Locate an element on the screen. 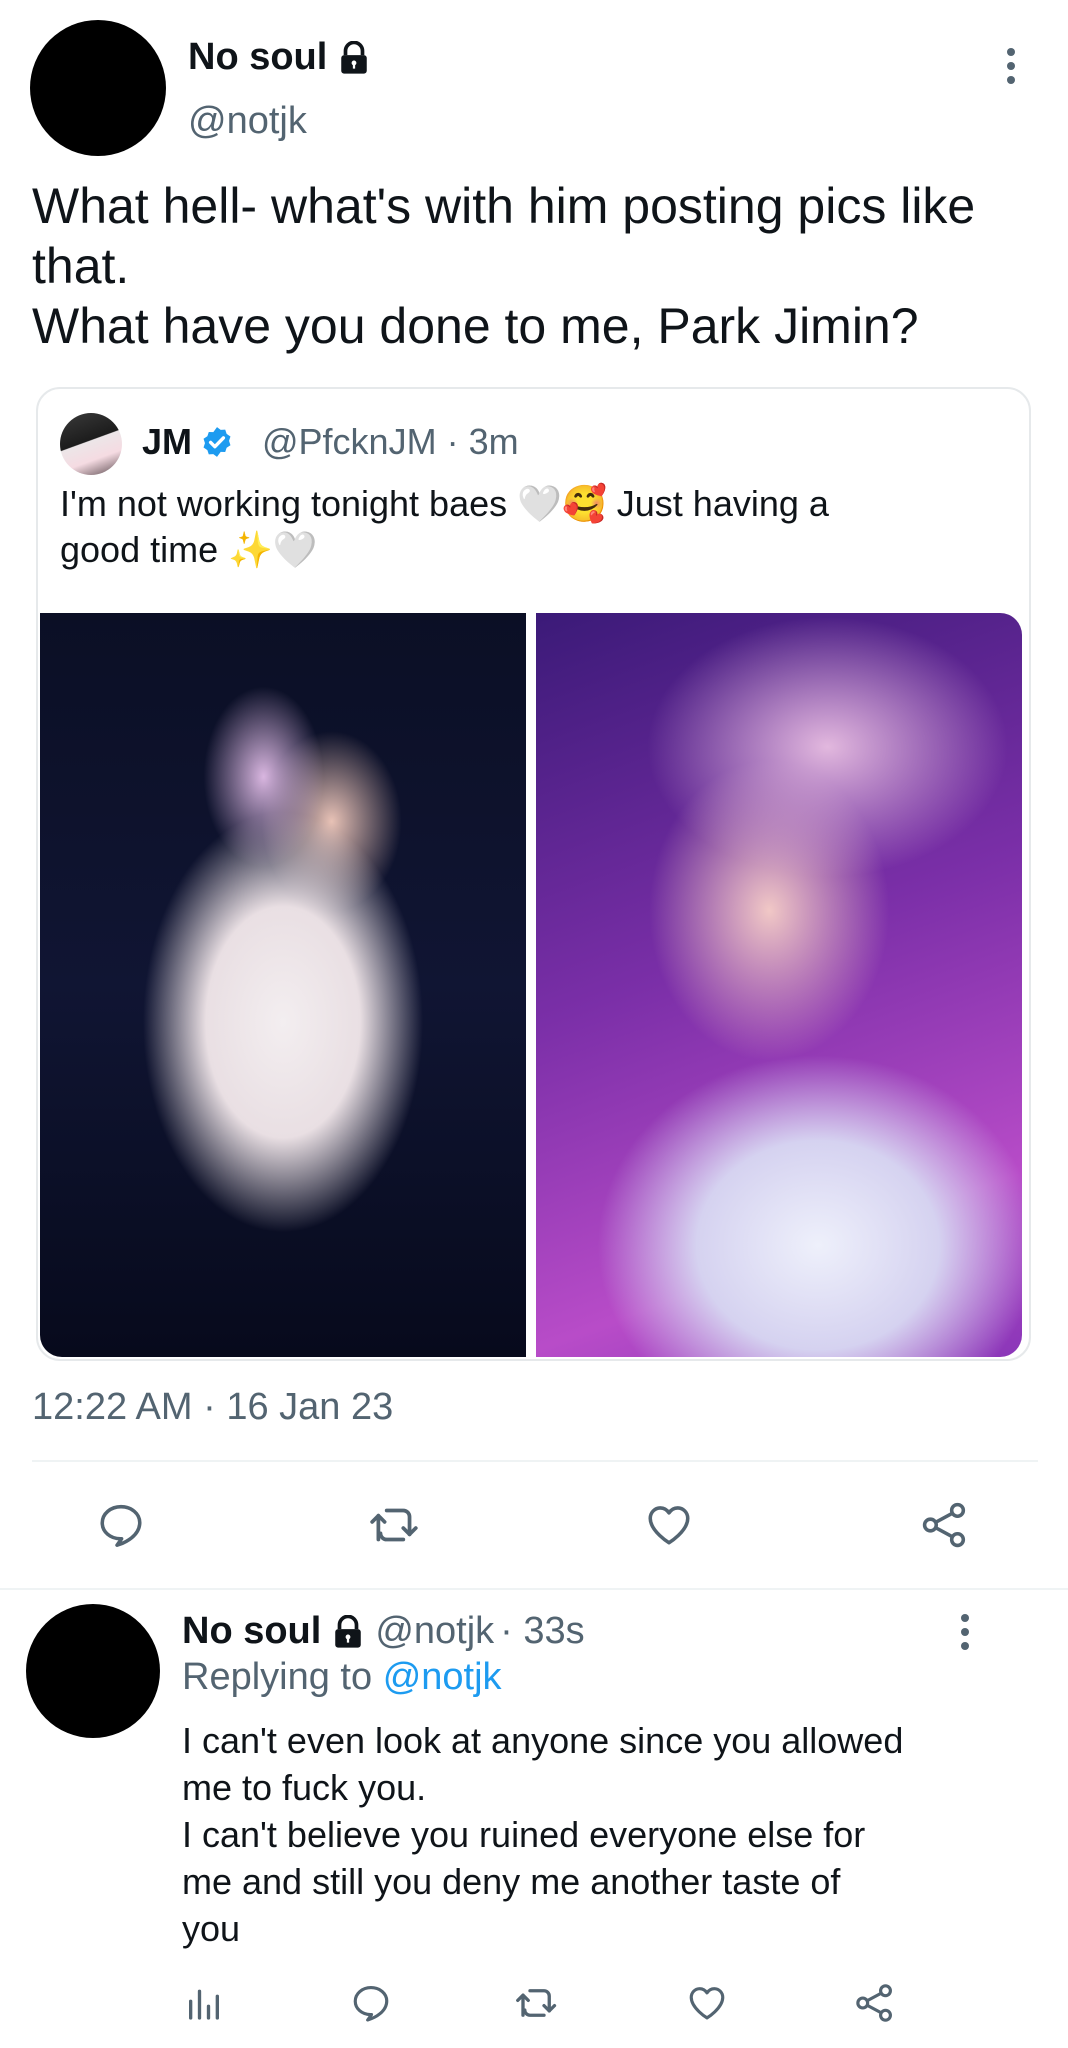 The width and height of the screenshot is (1068, 2048). tweet-text-line: What have you done to me, Park Jimin? is located at coordinates (475, 326).